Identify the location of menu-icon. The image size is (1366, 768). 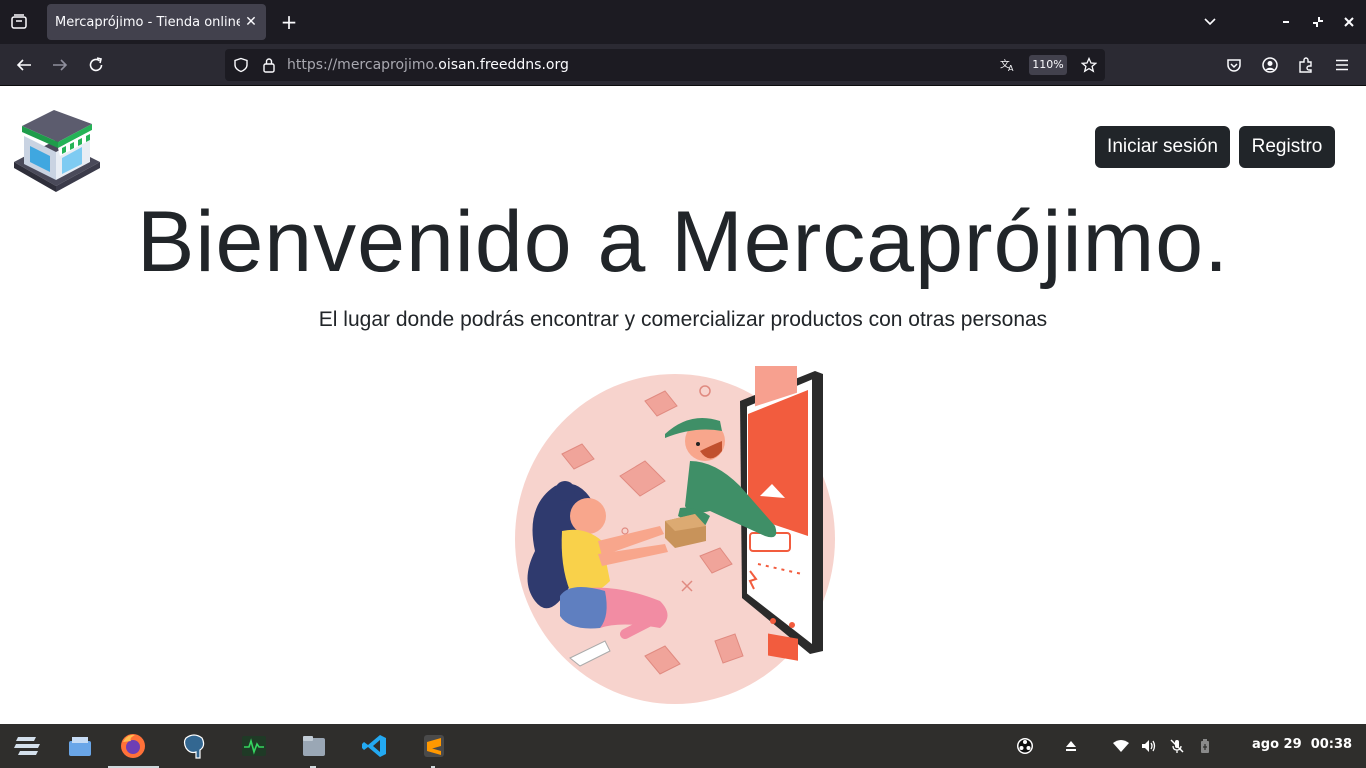
(1342, 65).